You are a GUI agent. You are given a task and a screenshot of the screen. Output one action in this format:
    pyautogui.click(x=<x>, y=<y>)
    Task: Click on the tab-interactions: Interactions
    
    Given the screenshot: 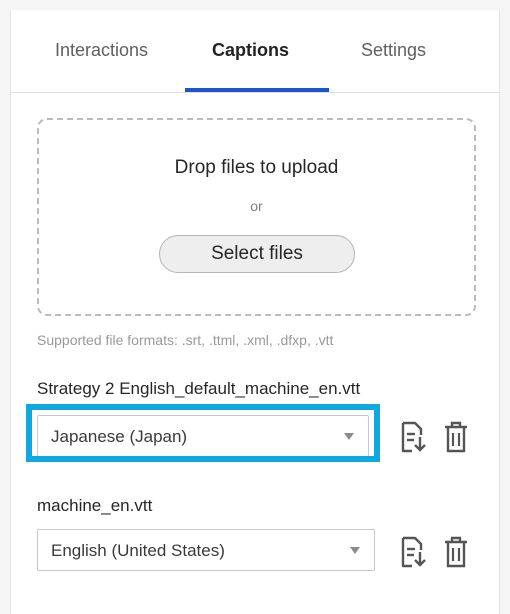 What is the action you would take?
    pyautogui.click(x=101, y=50)
    